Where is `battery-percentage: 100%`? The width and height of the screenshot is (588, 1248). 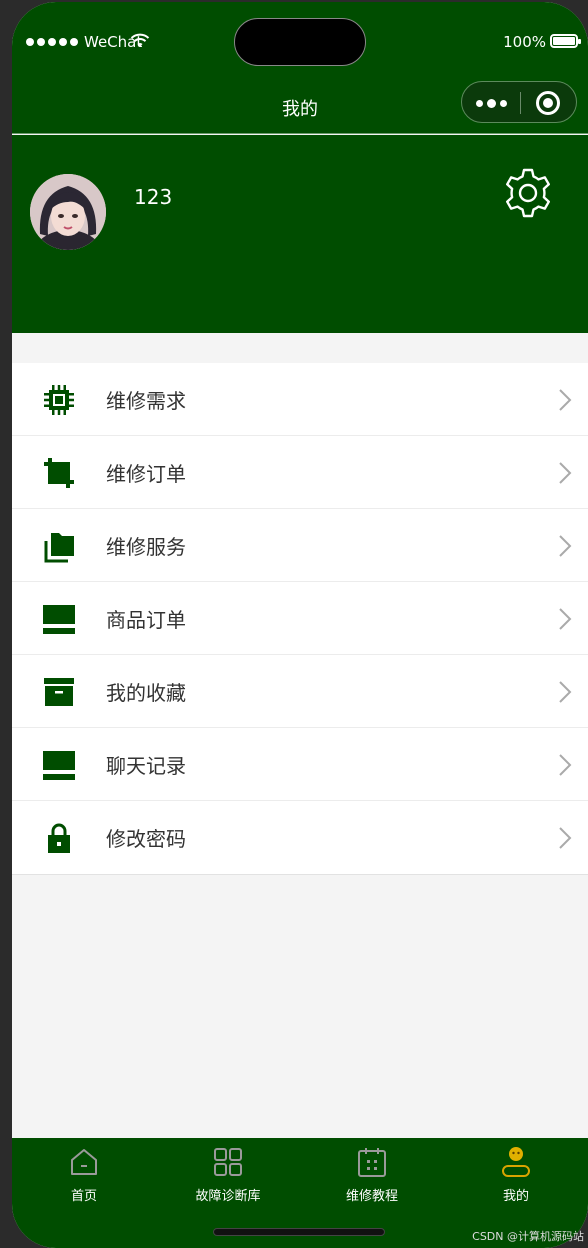
battery-percentage: 100% is located at coordinates (524, 42).